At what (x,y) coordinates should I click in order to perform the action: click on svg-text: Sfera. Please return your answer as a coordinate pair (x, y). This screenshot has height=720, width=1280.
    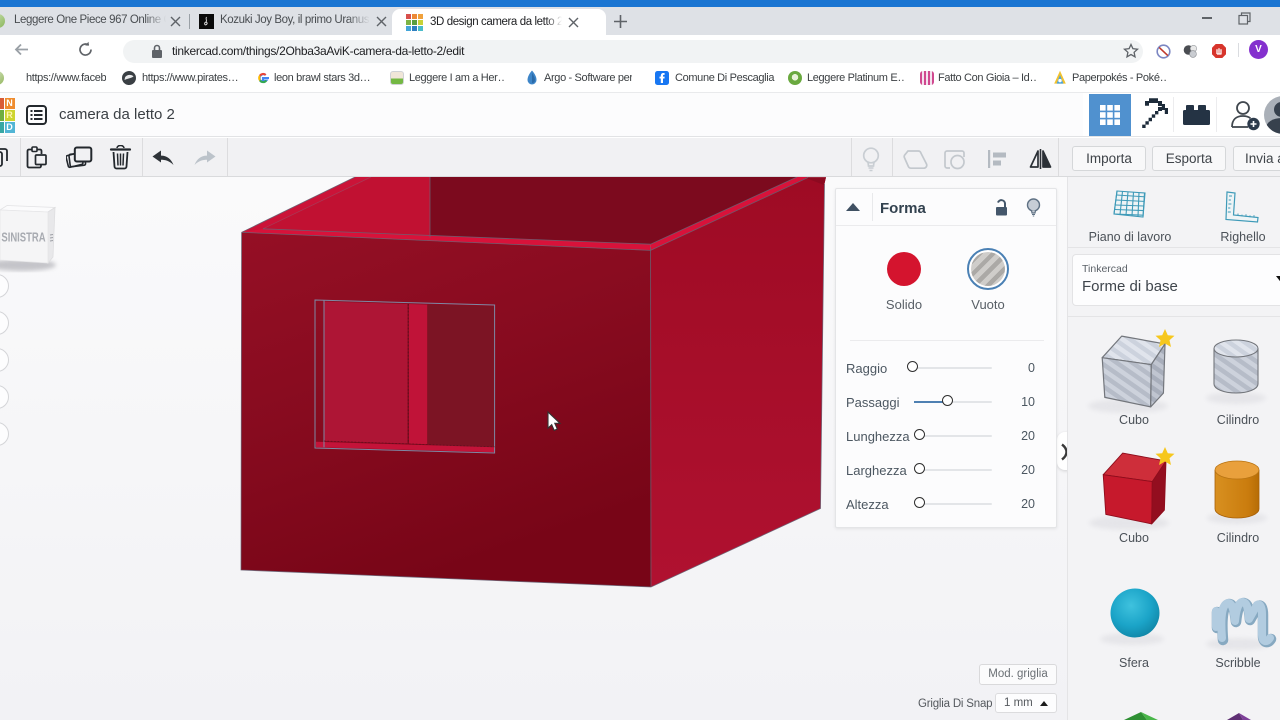
    Looking at the image, I should click on (1134, 663).